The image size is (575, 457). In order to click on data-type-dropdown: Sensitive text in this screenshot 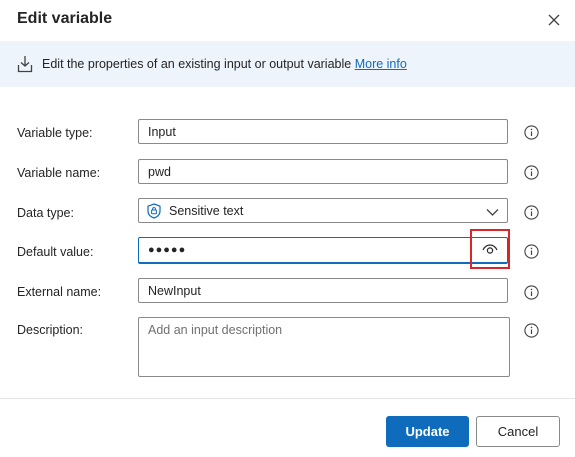, I will do `click(323, 210)`.